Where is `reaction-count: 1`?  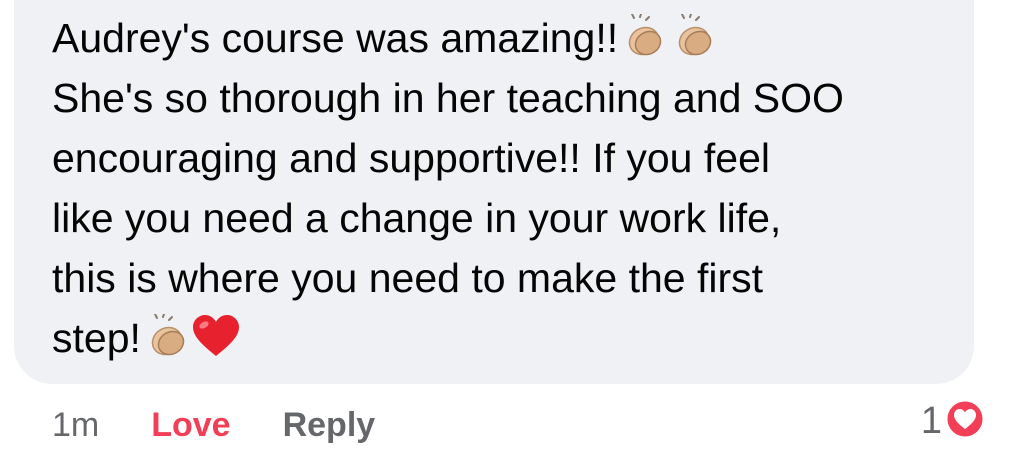
reaction-count: 1 is located at coordinates (931, 421).